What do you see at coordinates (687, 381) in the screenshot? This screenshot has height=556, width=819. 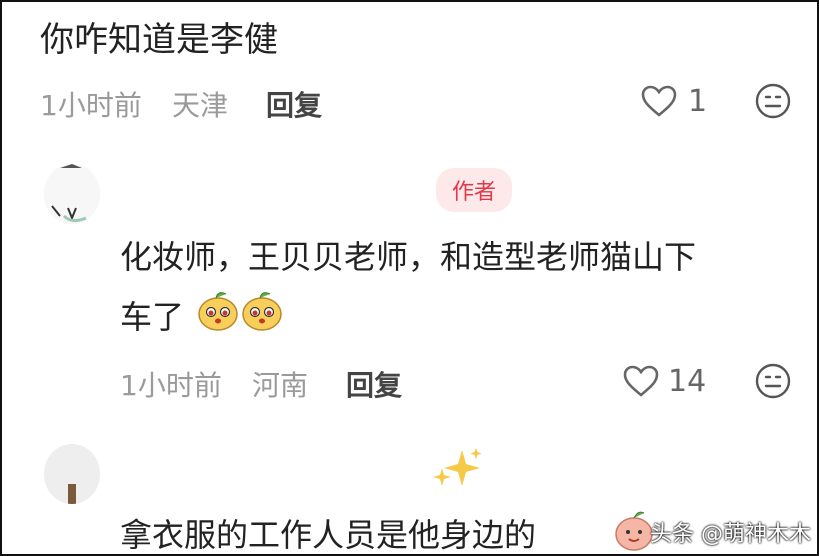 I see `comment-2-like-count: 14` at bounding box center [687, 381].